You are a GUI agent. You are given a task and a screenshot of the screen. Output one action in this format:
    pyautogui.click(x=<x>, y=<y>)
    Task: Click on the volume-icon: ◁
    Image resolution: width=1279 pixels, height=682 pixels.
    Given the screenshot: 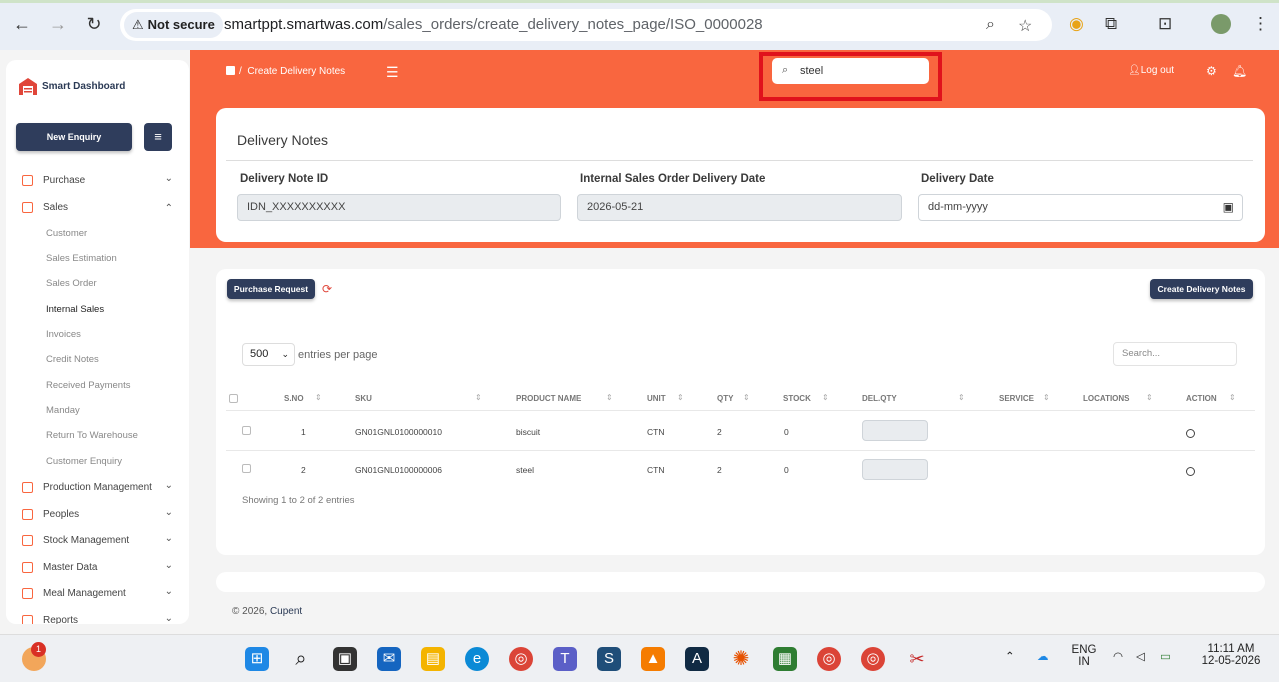 What is the action you would take?
    pyautogui.click(x=1140, y=656)
    